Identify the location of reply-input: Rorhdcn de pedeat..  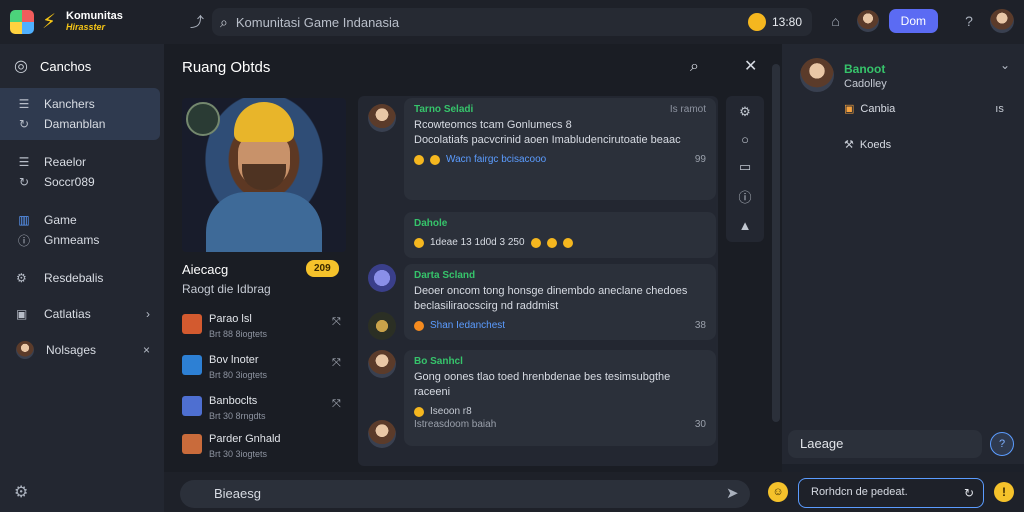
(891, 493).